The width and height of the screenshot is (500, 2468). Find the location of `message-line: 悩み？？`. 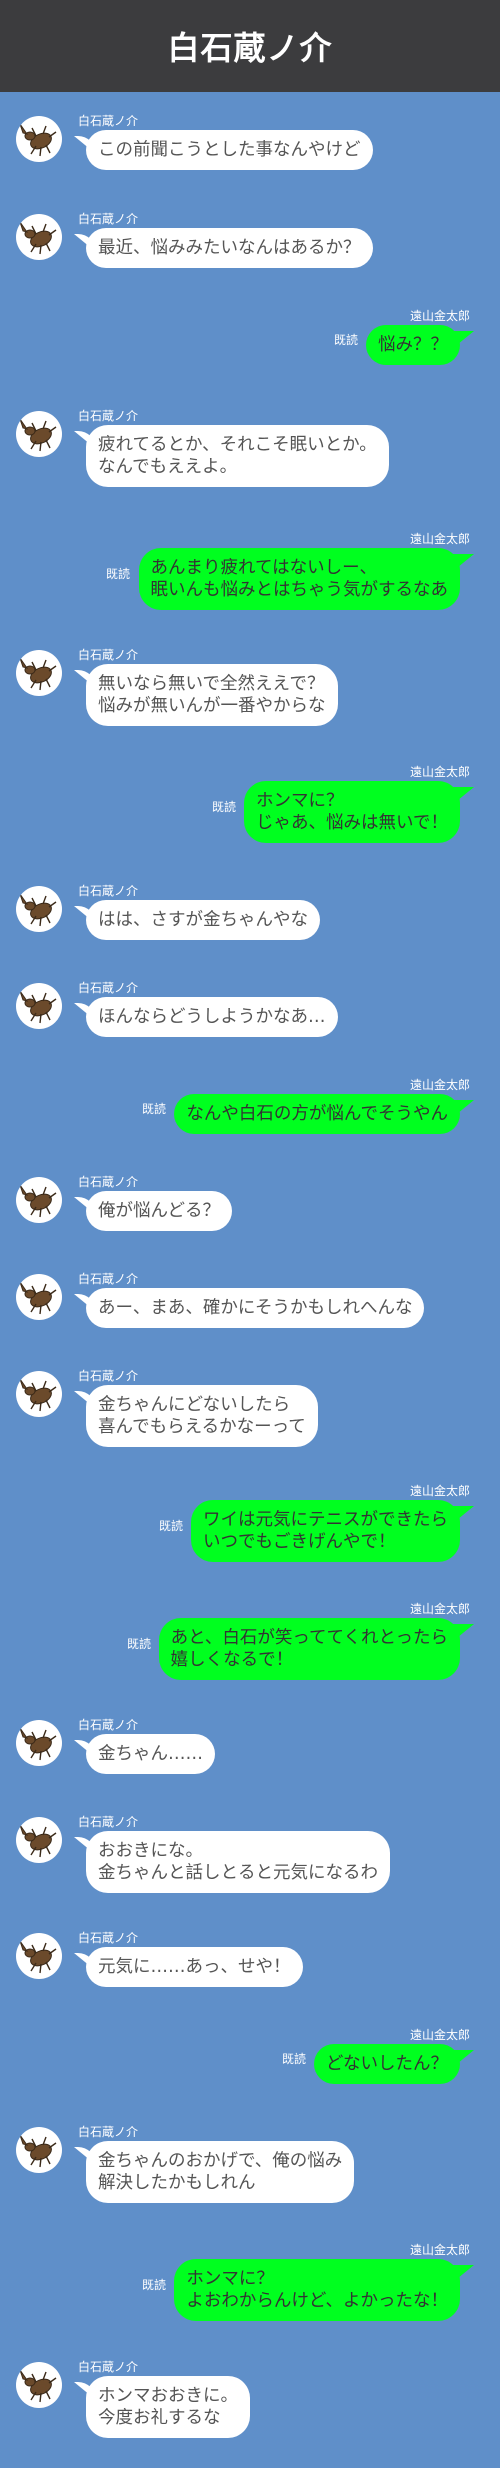

message-line: 悩み？？ is located at coordinates (413, 345).